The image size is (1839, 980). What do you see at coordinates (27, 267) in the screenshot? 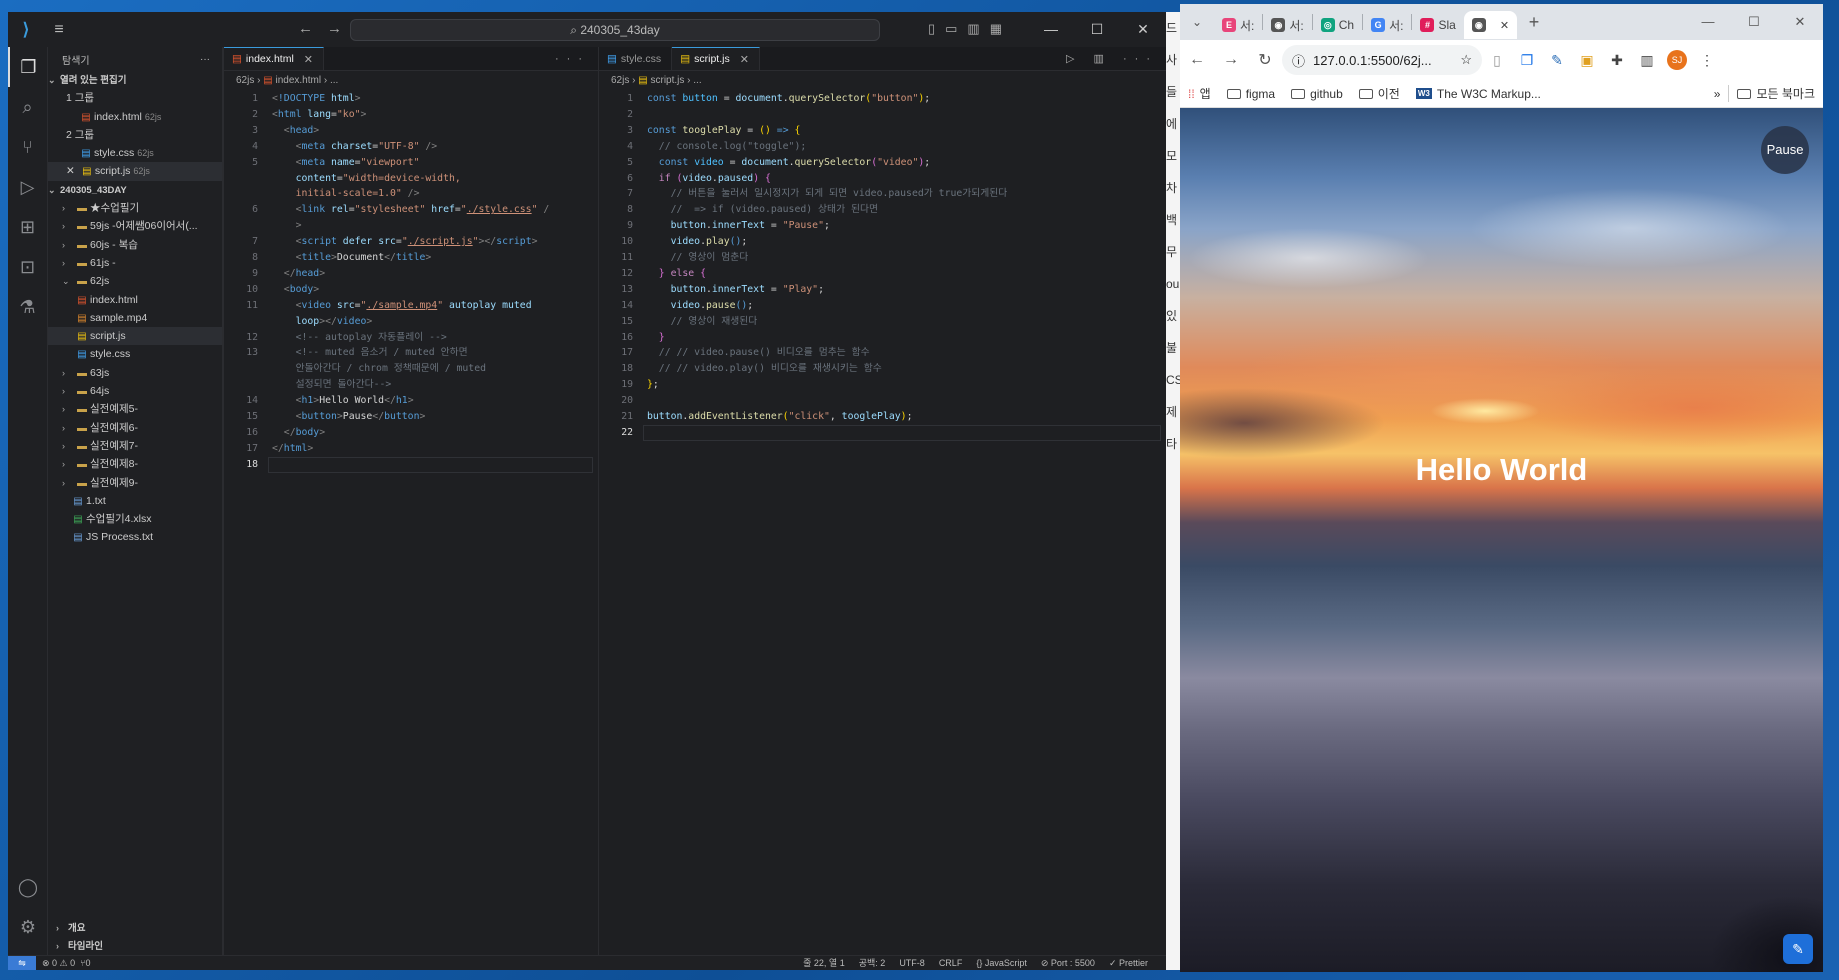
I see `remote-icon: ⊡` at bounding box center [27, 267].